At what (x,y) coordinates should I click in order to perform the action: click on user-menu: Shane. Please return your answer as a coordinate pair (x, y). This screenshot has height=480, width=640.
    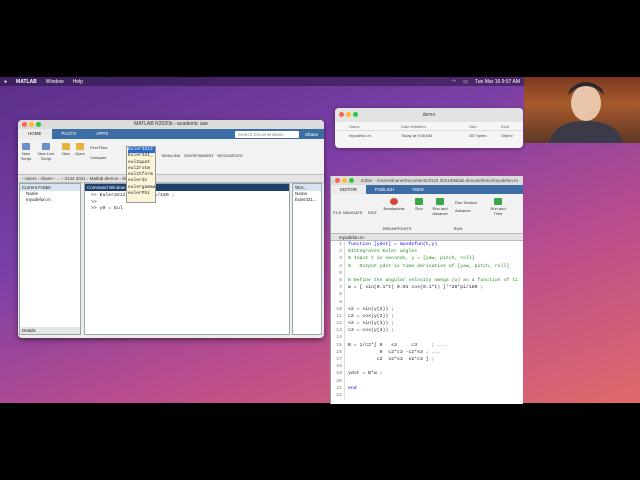
    Looking at the image, I should click on (311, 134).